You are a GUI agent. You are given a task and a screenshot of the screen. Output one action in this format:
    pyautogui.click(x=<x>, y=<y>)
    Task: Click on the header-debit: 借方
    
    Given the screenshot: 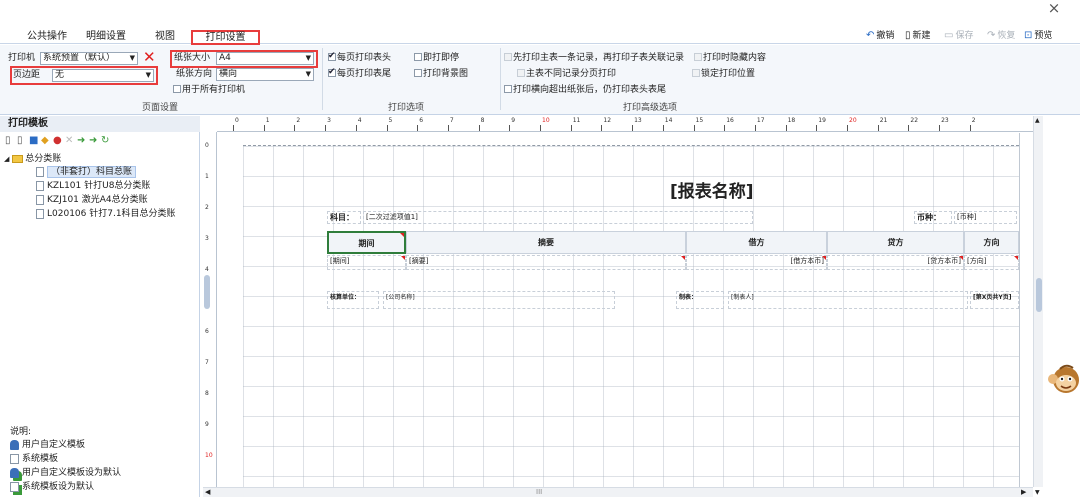 What is the action you would take?
    pyautogui.click(x=756, y=242)
    